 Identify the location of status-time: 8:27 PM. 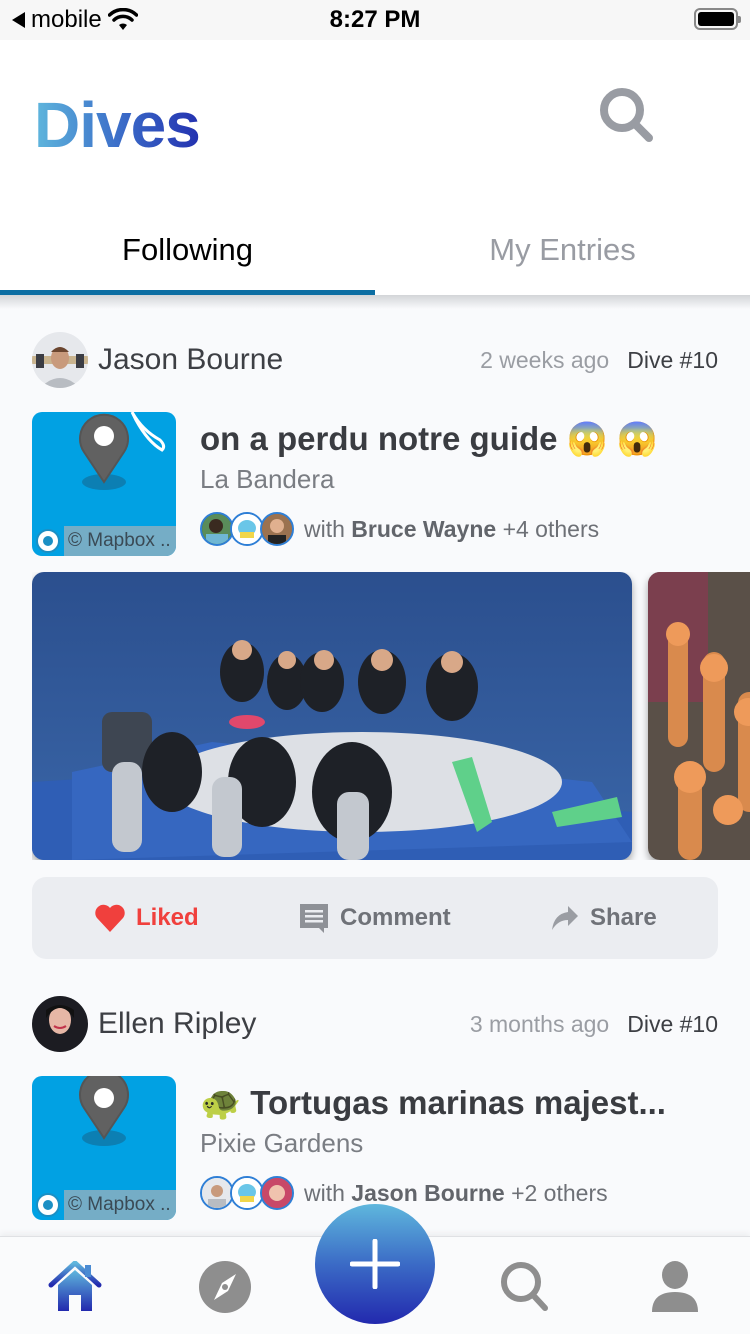
(375, 19).